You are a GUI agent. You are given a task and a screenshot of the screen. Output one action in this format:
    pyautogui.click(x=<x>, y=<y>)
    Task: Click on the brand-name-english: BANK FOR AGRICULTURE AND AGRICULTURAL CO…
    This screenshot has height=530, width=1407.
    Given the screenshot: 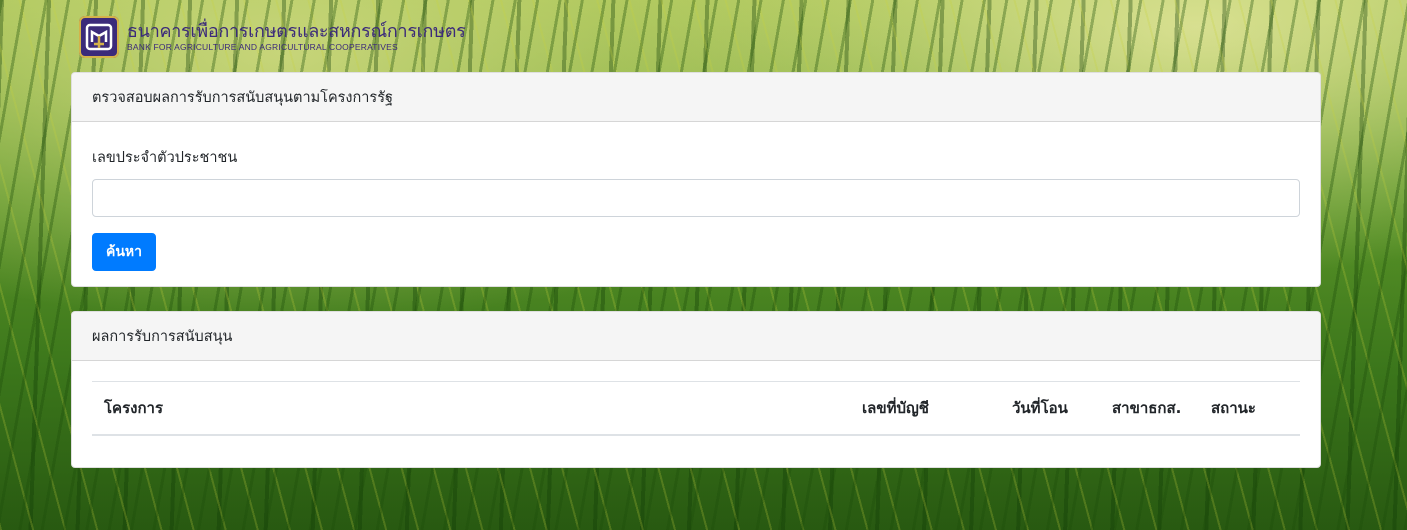 What is the action you would take?
    pyautogui.click(x=262, y=46)
    